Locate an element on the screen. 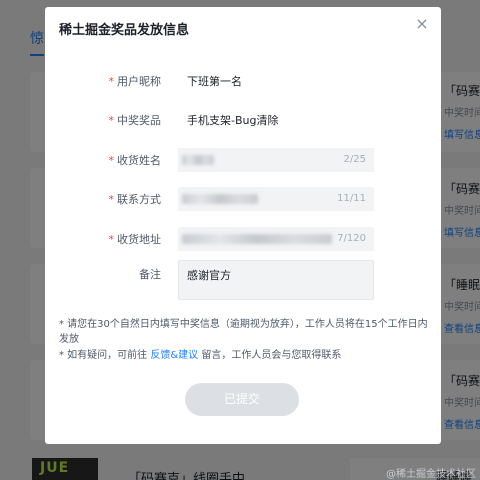 The width and height of the screenshot is (480, 480). watermark: @稀土掘金技术社区 is located at coordinates (431, 474).